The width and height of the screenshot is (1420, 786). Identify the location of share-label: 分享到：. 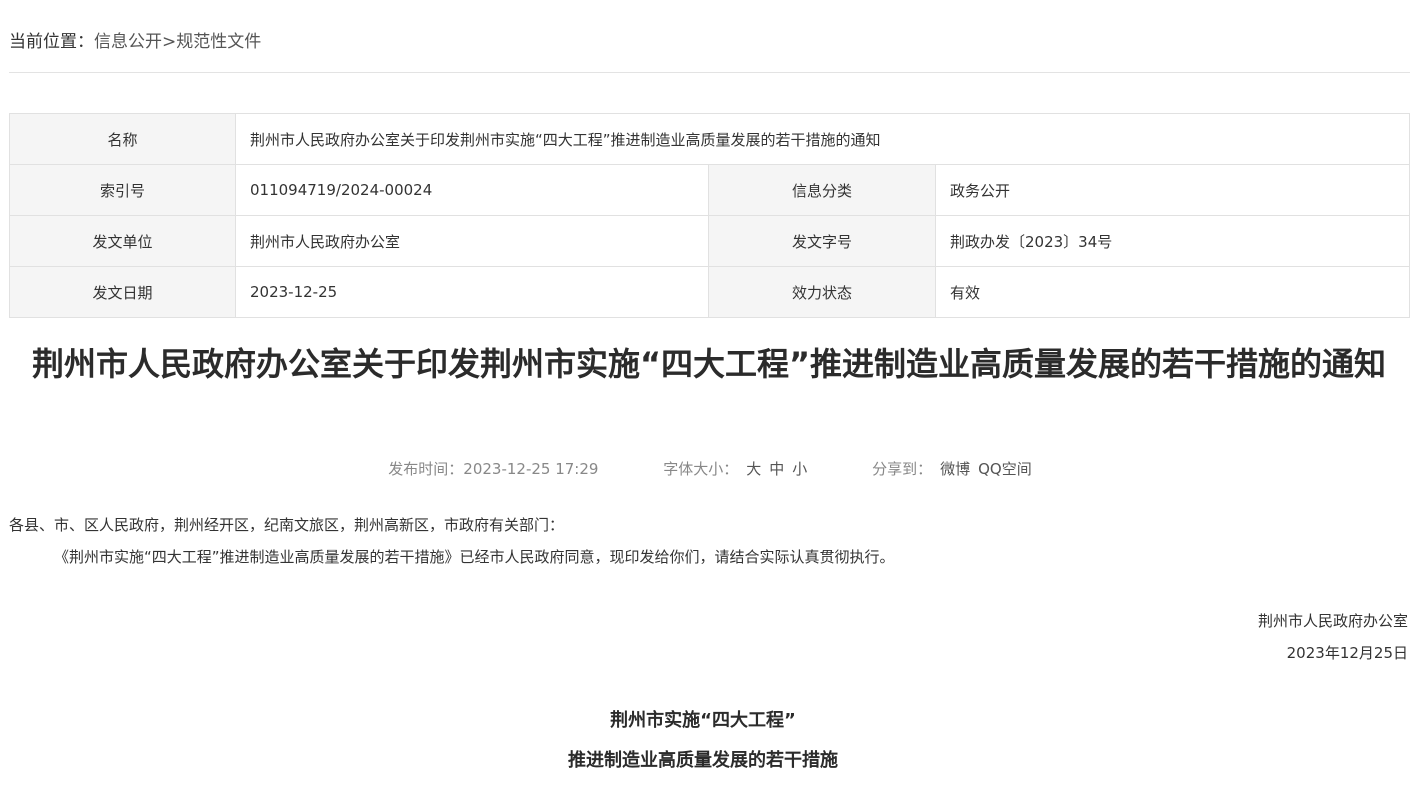
(902, 469).